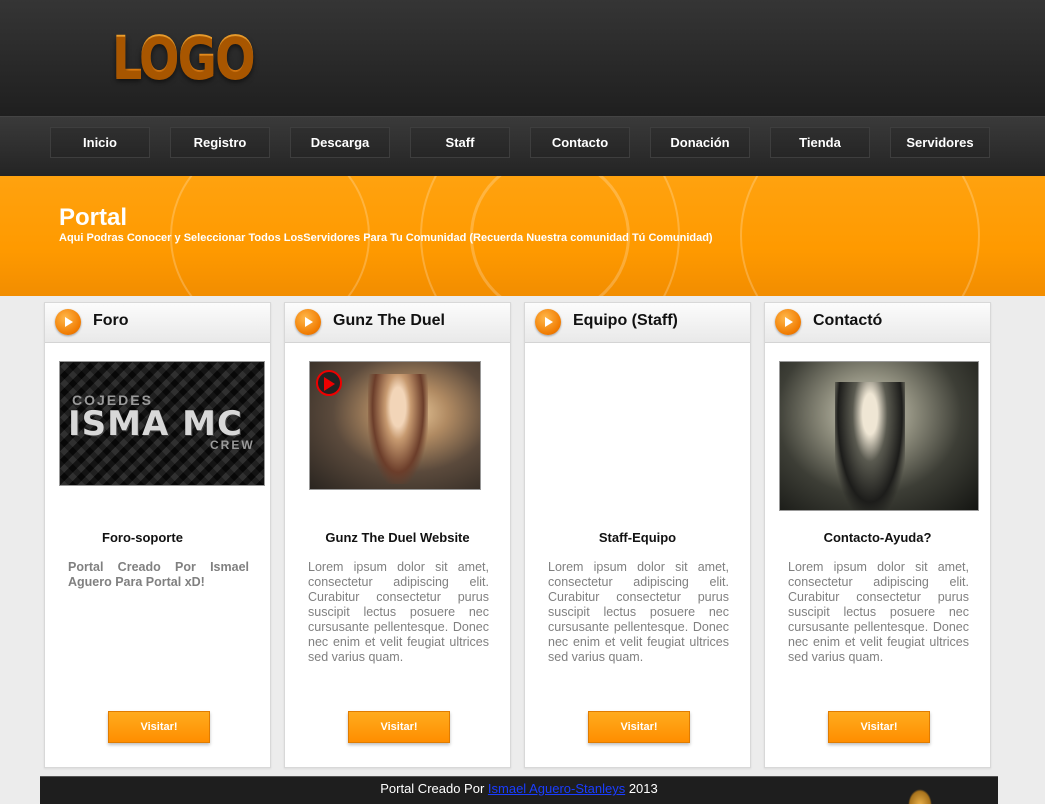 This screenshot has height=804, width=1045. Describe the element at coordinates (820, 142) in the screenshot. I see `nav-item-tienda: Tienda` at that location.